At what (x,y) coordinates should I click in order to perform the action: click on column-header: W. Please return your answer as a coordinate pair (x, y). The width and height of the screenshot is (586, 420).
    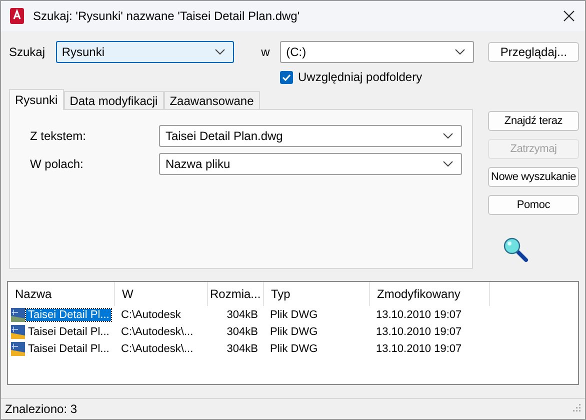
    Looking at the image, I should click on (161, 294).